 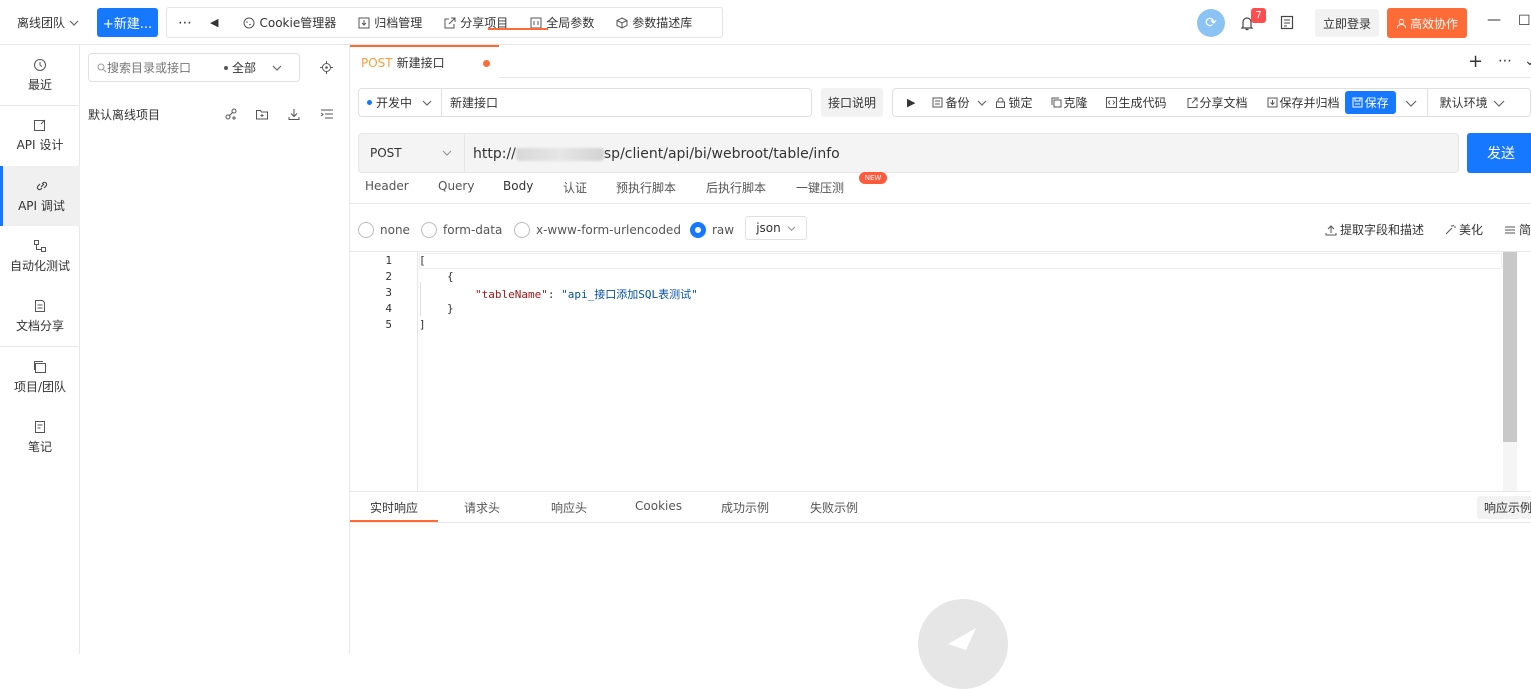 I want to click on tree-filter: 全部, so click(x=253, y=67).